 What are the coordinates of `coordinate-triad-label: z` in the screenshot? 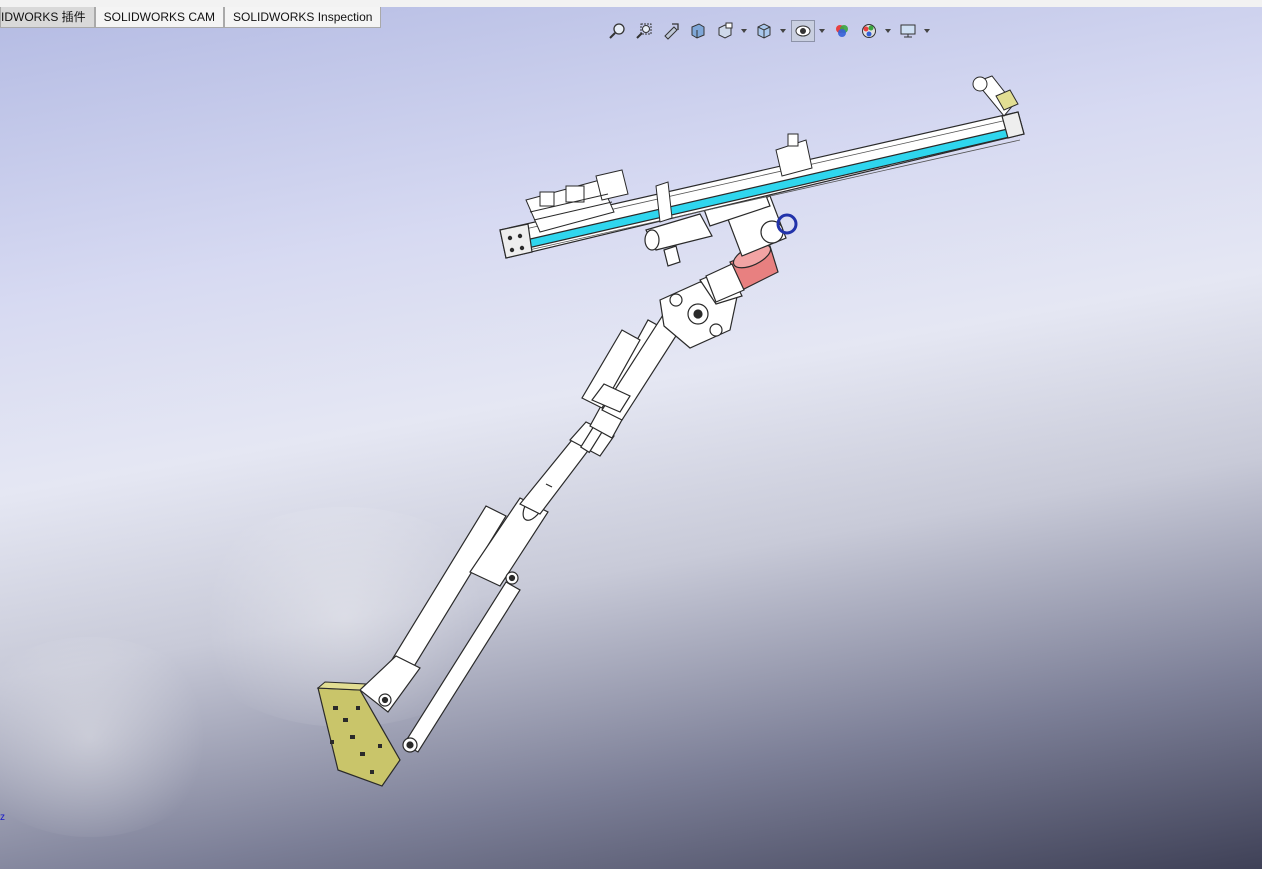 It's located at (2, 817).